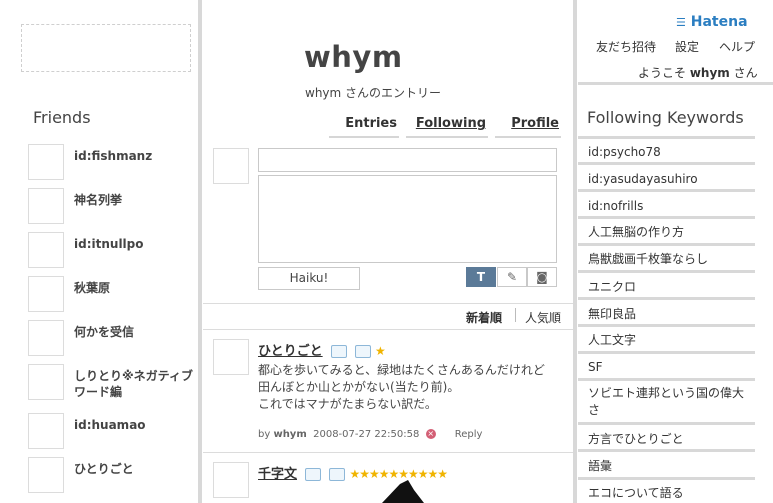 Image resolution: width=773 pixels, height=503 pixels. I want to click on right-column-divider, so click(575, 251).